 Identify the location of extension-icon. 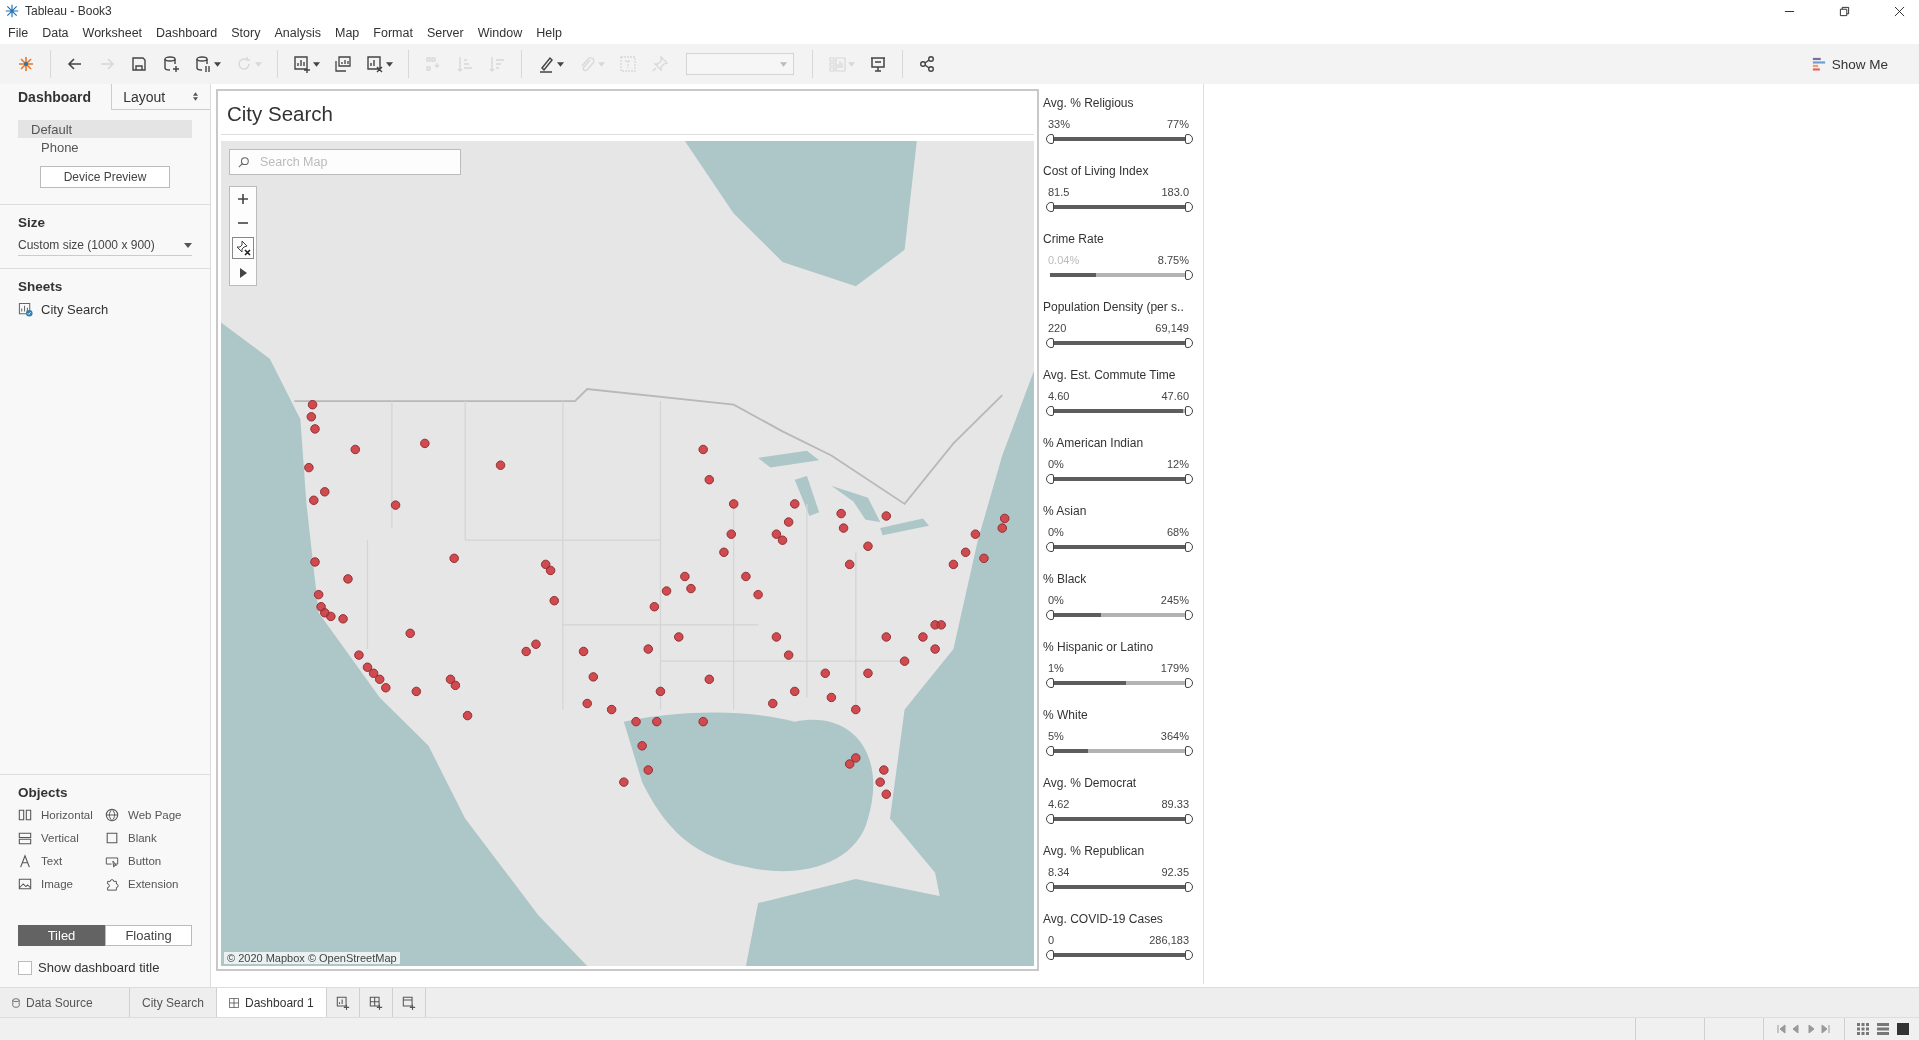
(112, 884).